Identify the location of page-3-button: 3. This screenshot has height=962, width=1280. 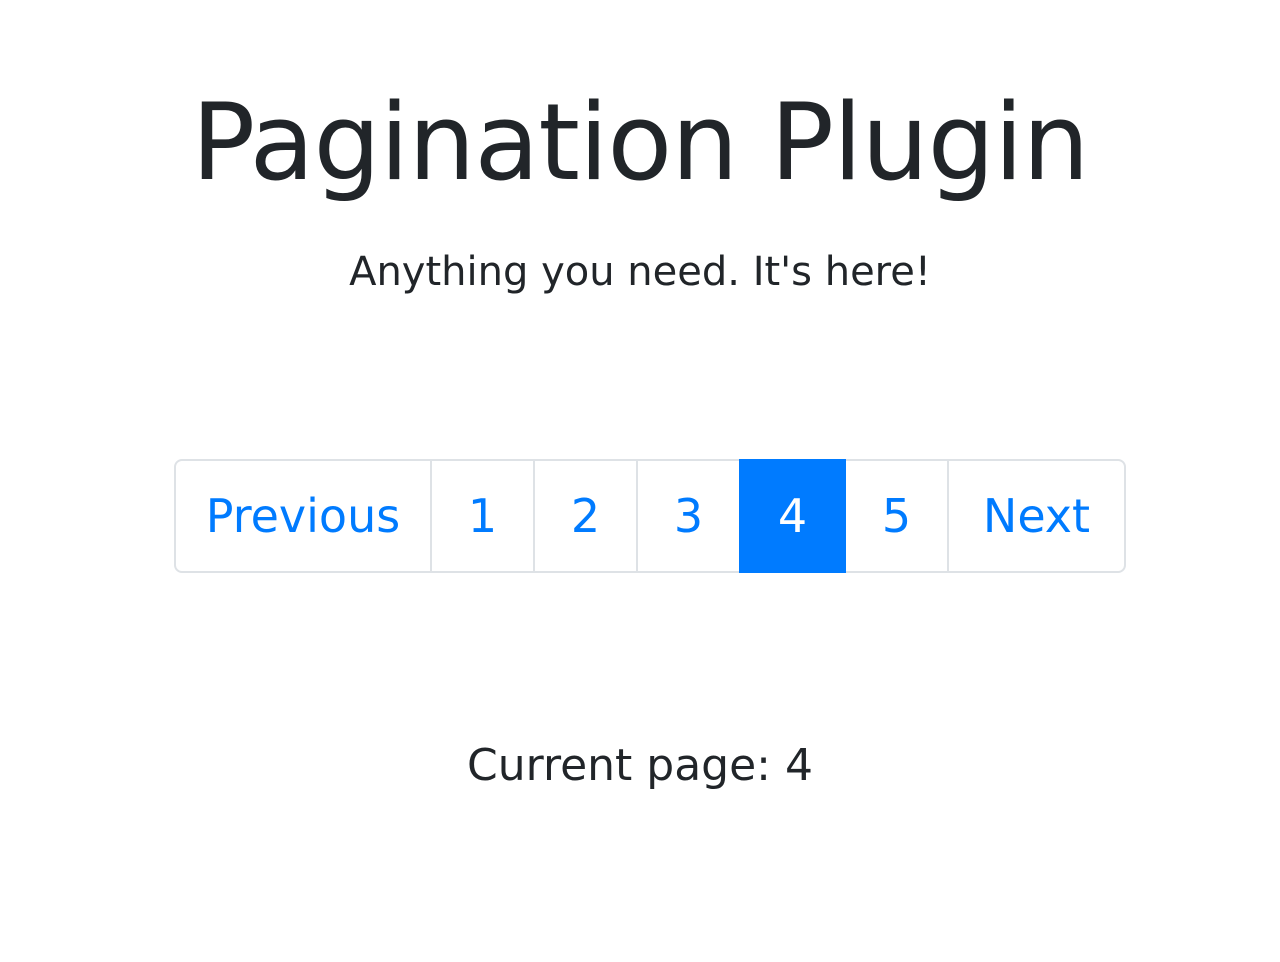
(688, 516).